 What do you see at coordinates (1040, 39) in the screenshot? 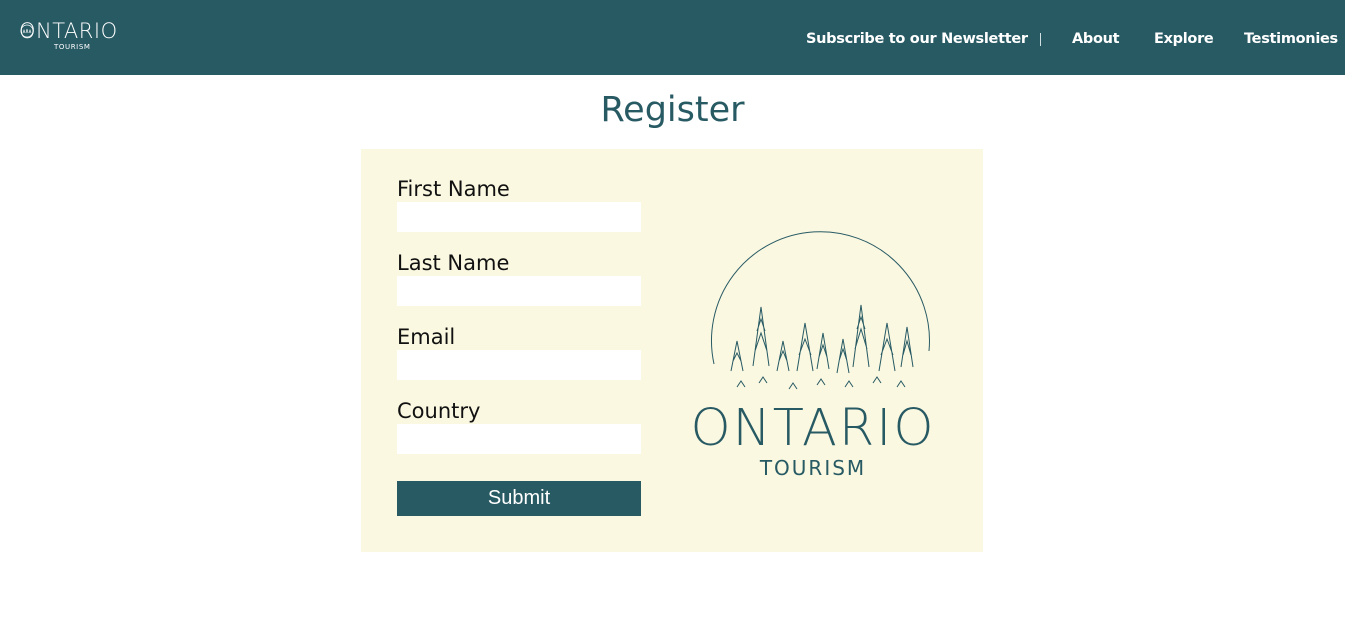
I see `nav-divider` at bounding box center [1040, 39].